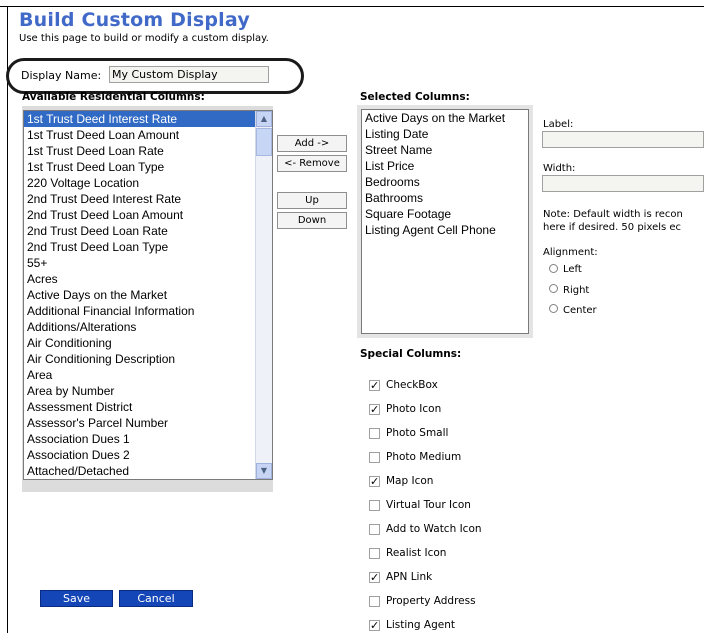  What do you see at coordinates (7, 319) in the screenshot?
I see `frame-left-border` at bounding box center [7, 319].